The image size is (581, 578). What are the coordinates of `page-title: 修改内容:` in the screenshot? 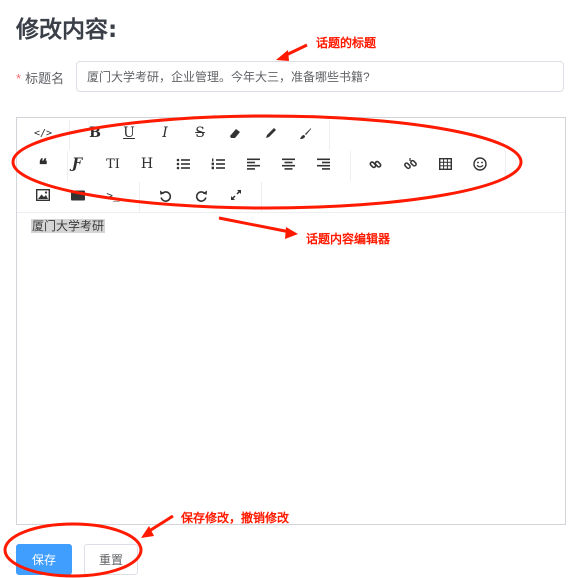 It's located at (67, 30).